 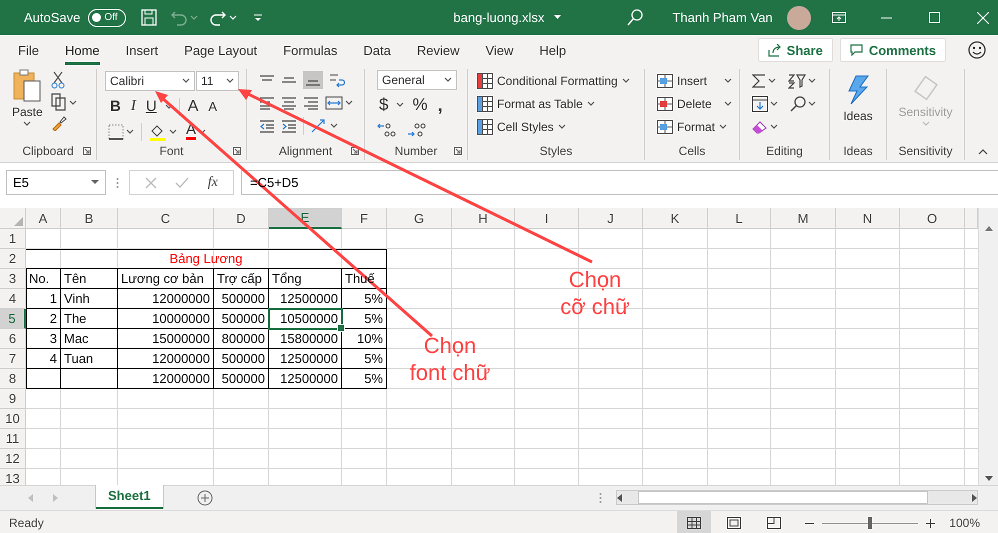 I want to click on column-header: M, so click(x=803, y=218).